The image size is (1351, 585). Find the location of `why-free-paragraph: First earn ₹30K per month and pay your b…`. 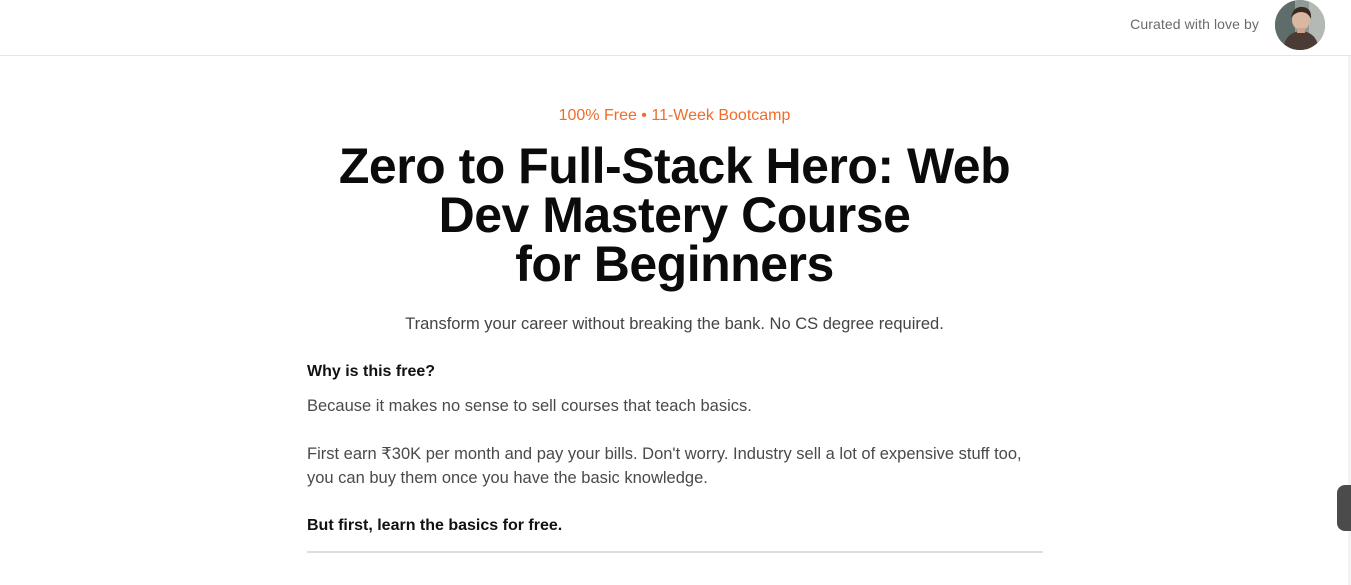

why-free-paragraph: First earn ₹30K per month and pay your b… is located at coordinates (664, 466).